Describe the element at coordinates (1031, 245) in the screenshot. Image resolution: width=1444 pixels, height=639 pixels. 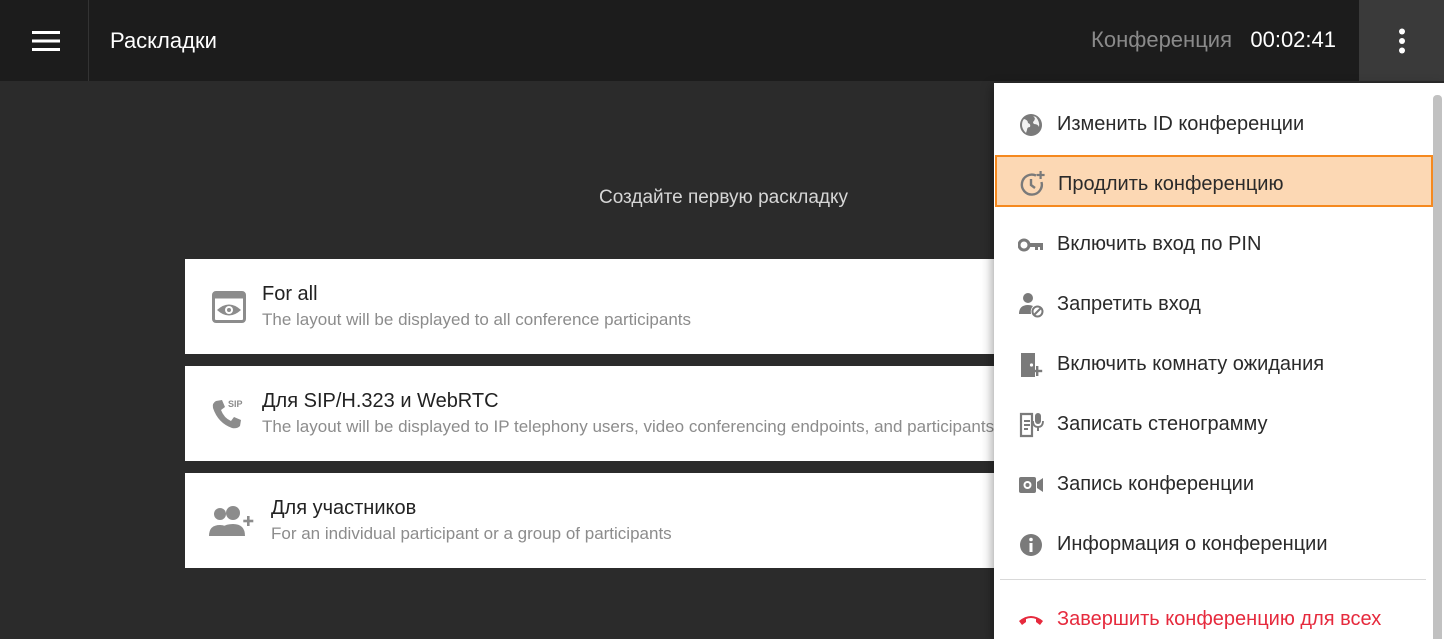
I see `key-icon` at that location.